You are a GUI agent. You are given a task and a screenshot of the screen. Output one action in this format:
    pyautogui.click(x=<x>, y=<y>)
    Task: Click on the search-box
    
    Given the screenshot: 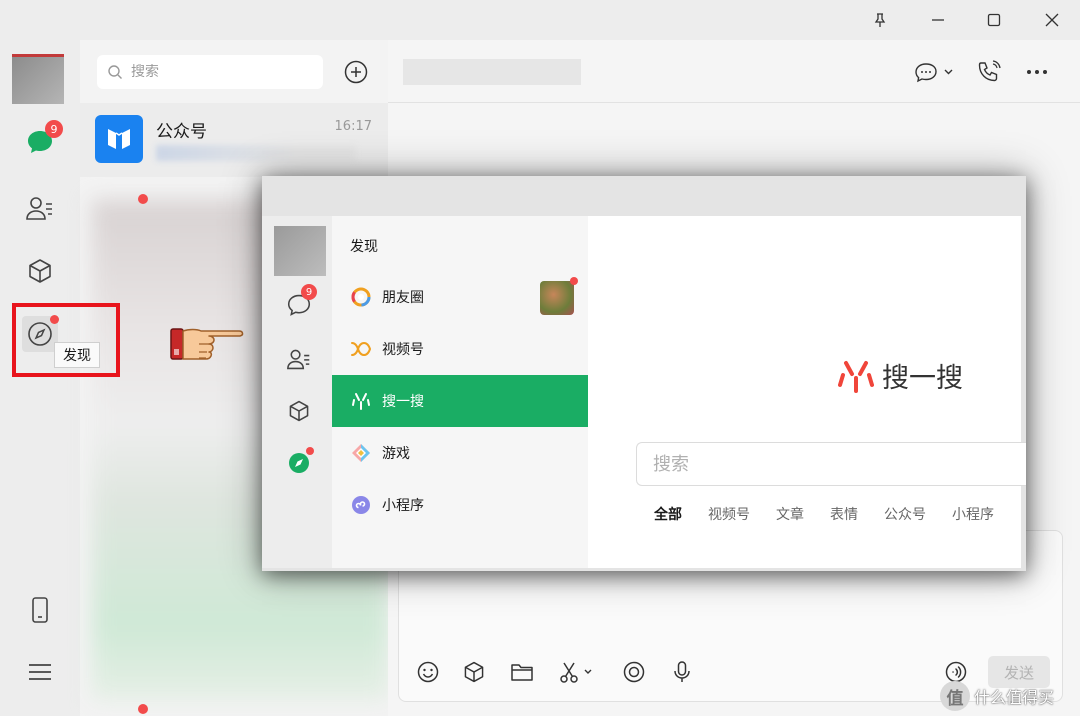 What is the action you would take?
    pyautogui.click(x=210, y=72)
    